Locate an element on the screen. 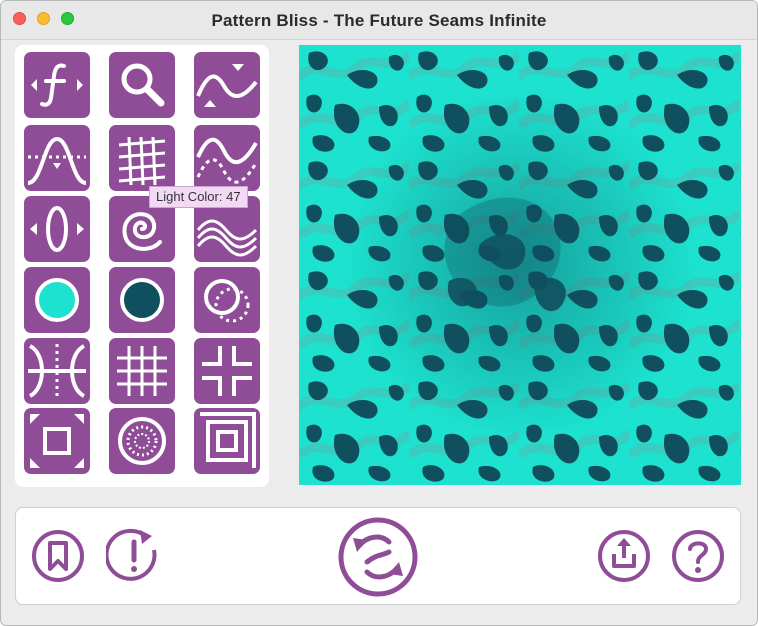 This screenshot has width=758, height=626. zoom-tool-button is located at coordinates (142, 85).